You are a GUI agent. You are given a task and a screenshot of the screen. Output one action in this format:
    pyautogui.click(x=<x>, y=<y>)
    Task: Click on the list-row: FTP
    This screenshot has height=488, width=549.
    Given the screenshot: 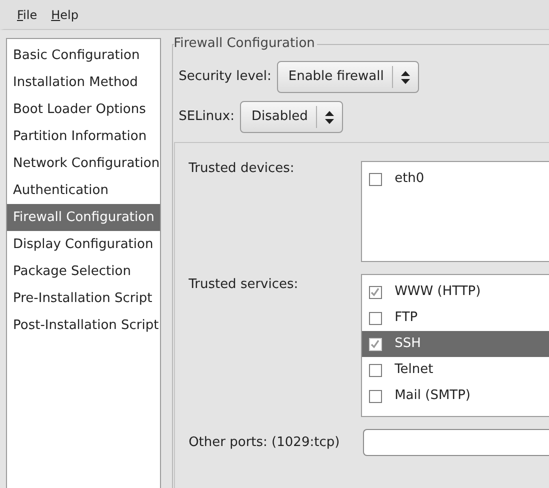 What is the action you would take?
    pyautogui.click(x=455, y=318)
    